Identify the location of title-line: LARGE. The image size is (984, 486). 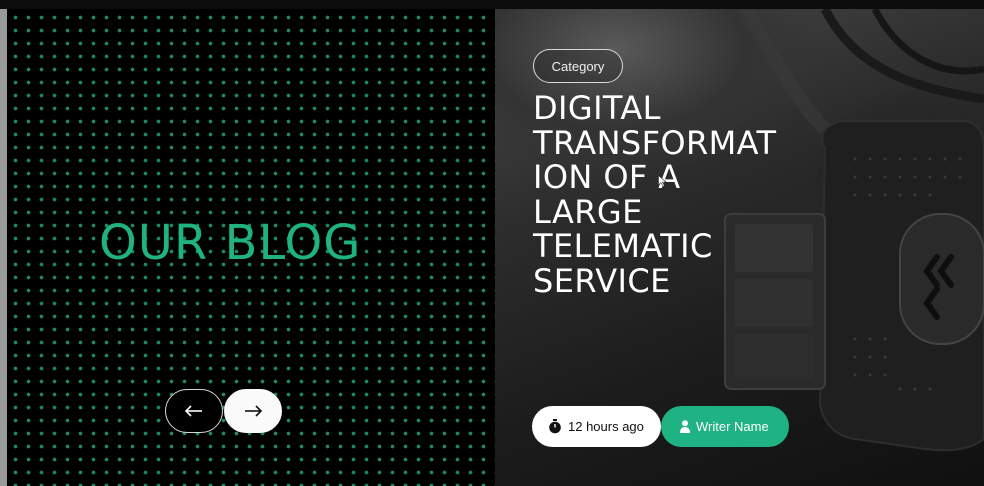
(588, 211).